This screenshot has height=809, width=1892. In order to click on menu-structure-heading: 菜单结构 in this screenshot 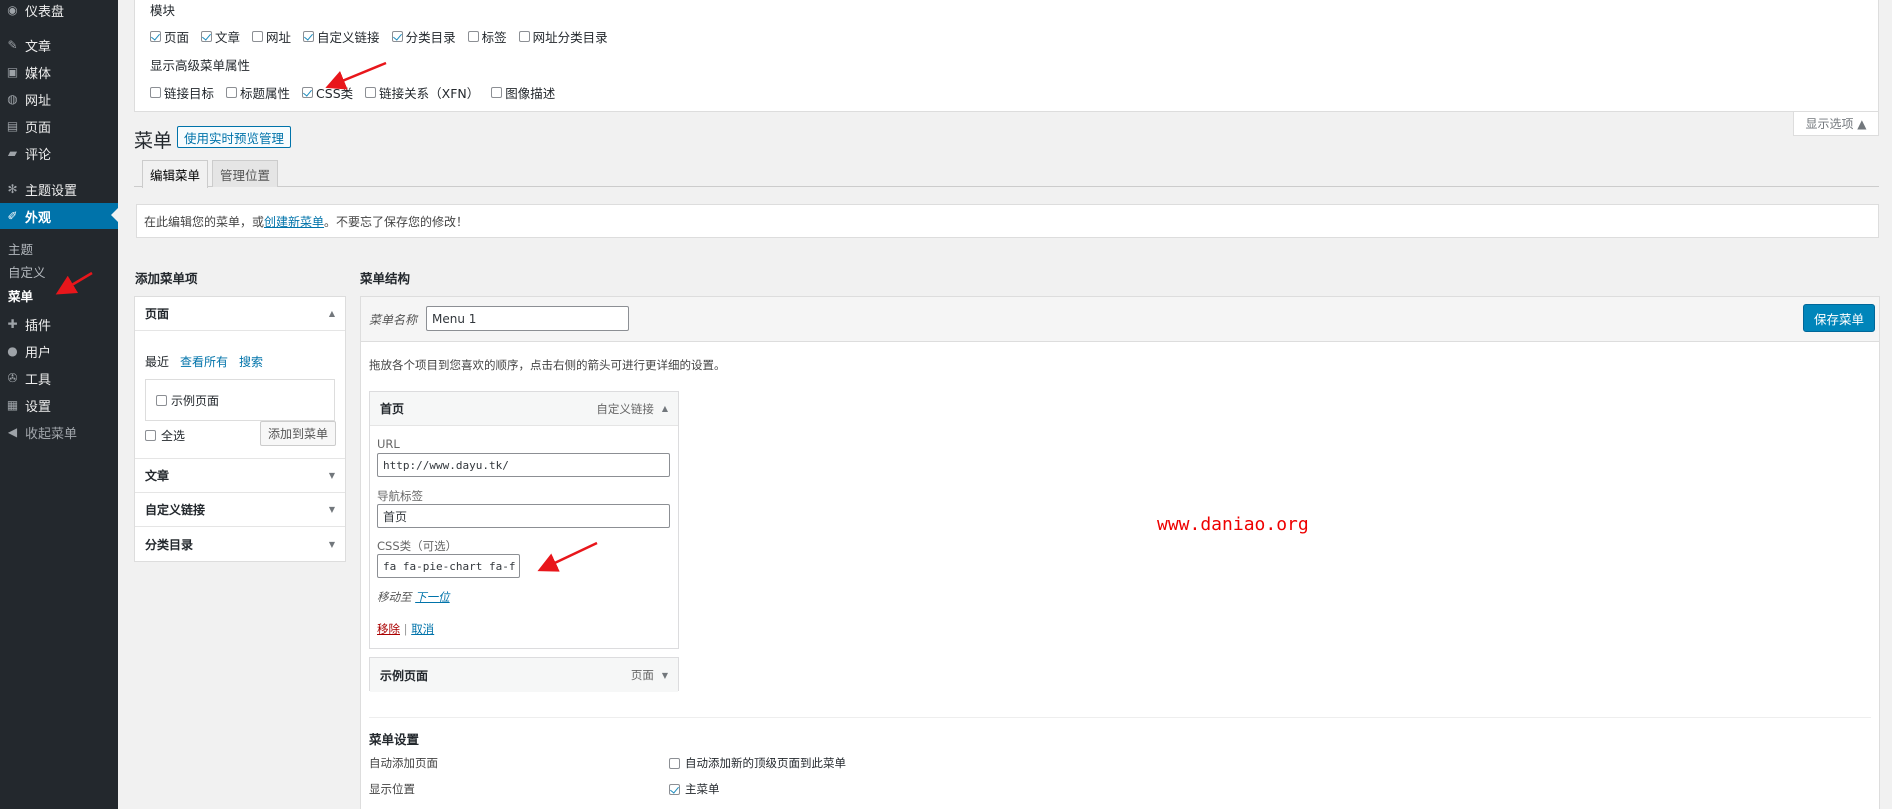, I will do `click(385, 278)`.